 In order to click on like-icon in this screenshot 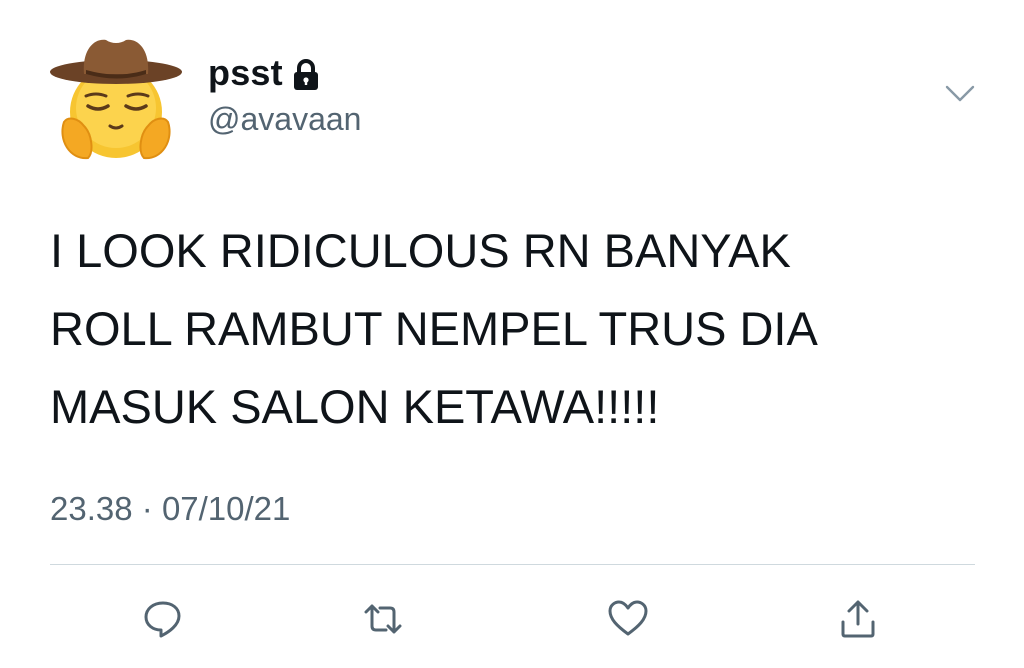, I will do `click(628, 618)`.